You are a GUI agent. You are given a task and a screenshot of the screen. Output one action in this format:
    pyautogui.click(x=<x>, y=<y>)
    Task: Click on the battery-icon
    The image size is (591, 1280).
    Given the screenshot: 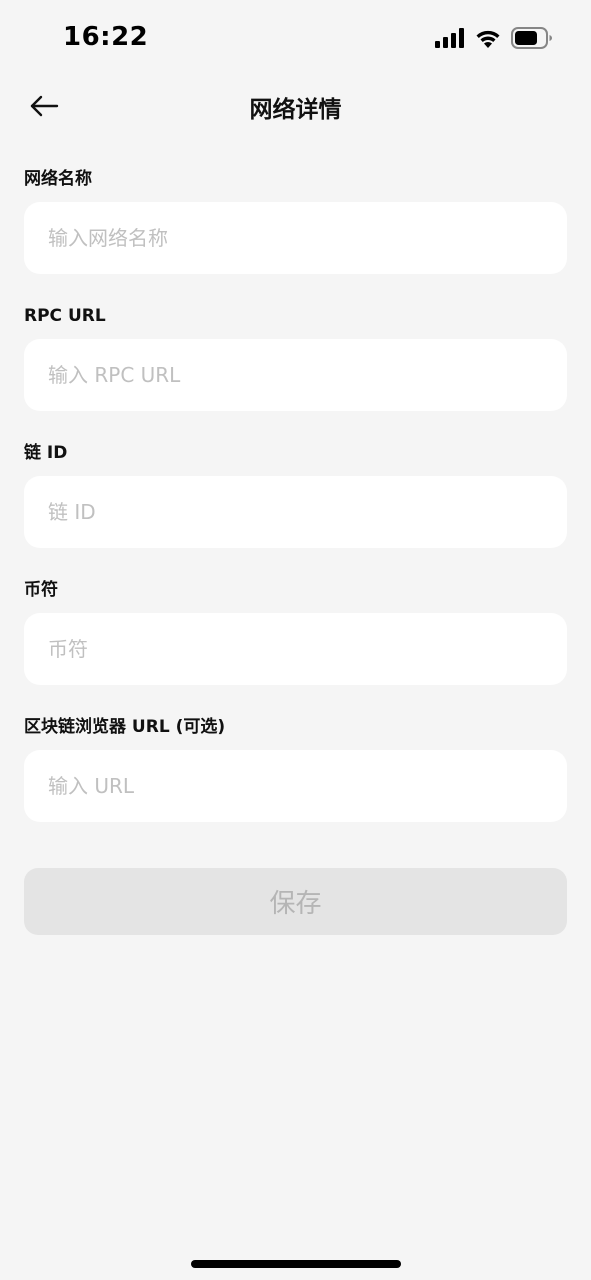 What is the action you would take?
    pyautogui.click(x=532, y=40)
    